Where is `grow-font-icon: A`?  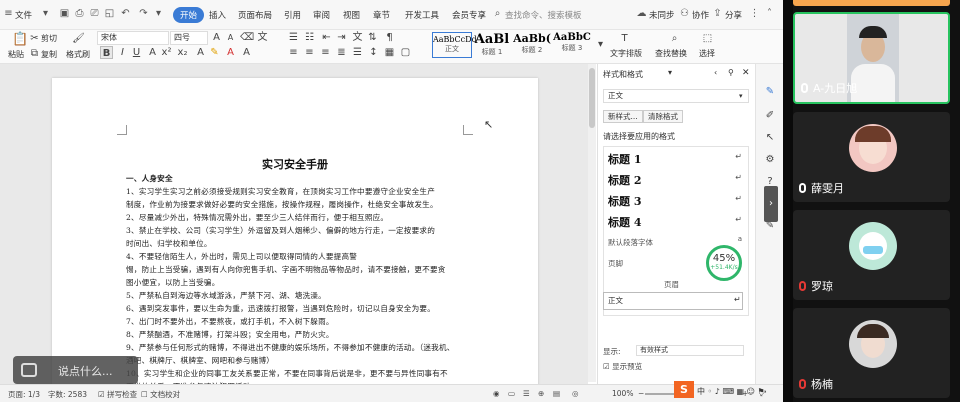
grow-font-icon: A is located at coordinates (216, 37).